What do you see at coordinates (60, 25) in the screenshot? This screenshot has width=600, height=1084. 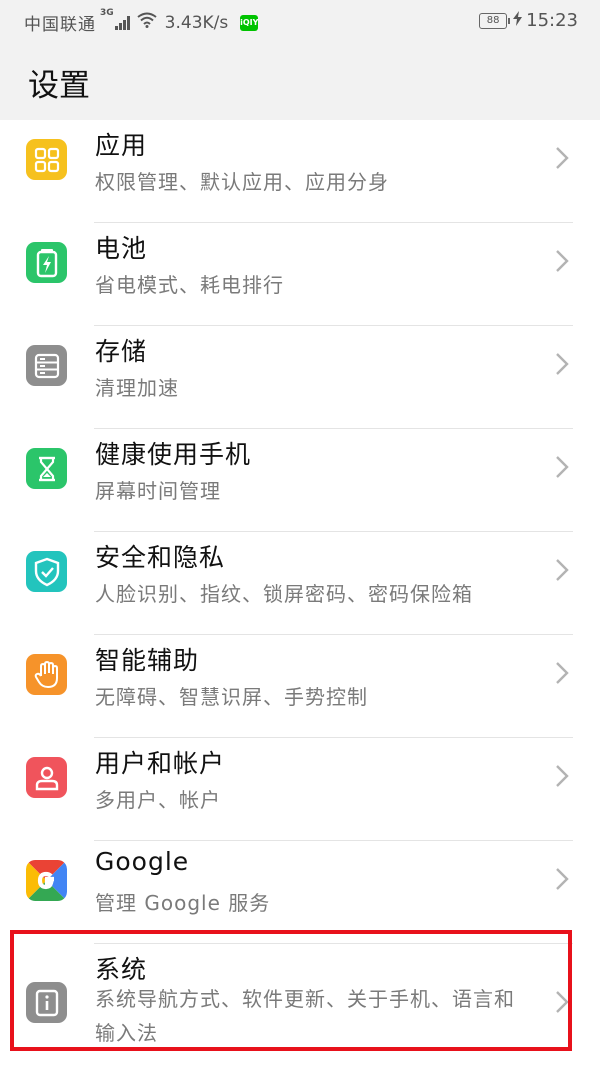 I see `carrier-name: 中国联通` at bounding box center [60, 25].